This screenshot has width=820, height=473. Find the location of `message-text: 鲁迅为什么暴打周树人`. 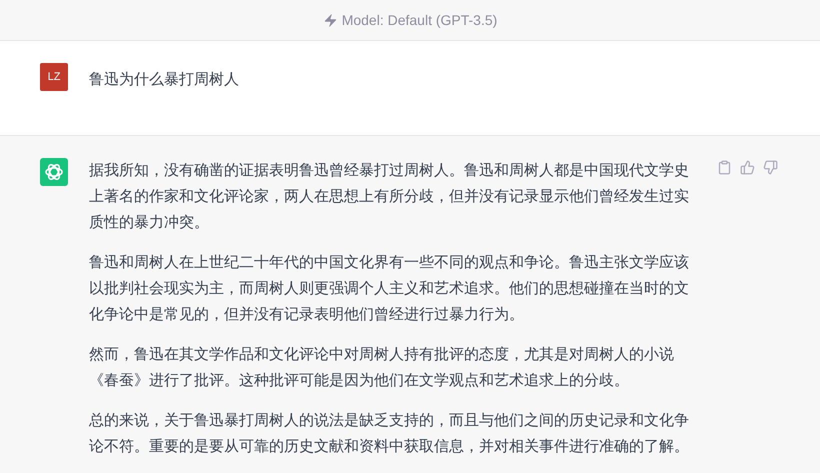

message-text: 鲁迅为什么暴打周树人 is located at coordinates (164, 80).